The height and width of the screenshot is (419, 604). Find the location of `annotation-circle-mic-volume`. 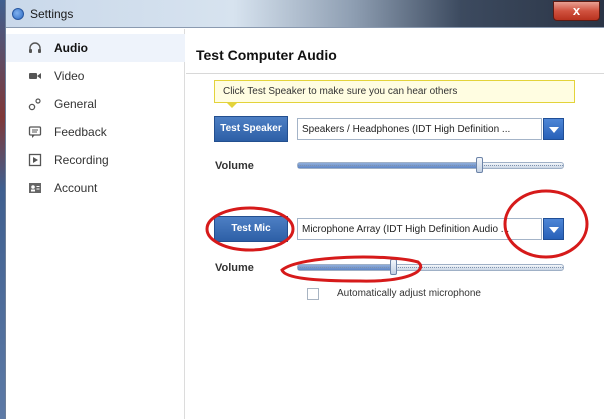

annotation-circle-mic-volume is located at coordinates (351, 269).